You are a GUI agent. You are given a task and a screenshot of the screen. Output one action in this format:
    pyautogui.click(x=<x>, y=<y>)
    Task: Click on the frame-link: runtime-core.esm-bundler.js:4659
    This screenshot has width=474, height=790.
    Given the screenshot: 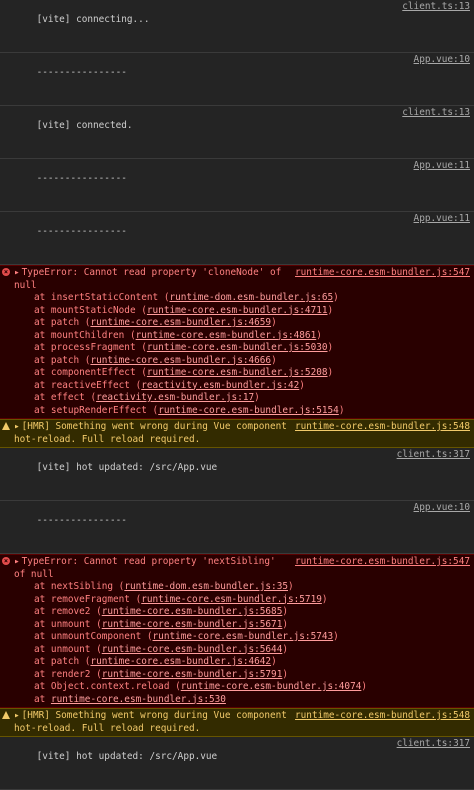 What is the action you would take?
    pyautogui.click(x=180, y=322)
    